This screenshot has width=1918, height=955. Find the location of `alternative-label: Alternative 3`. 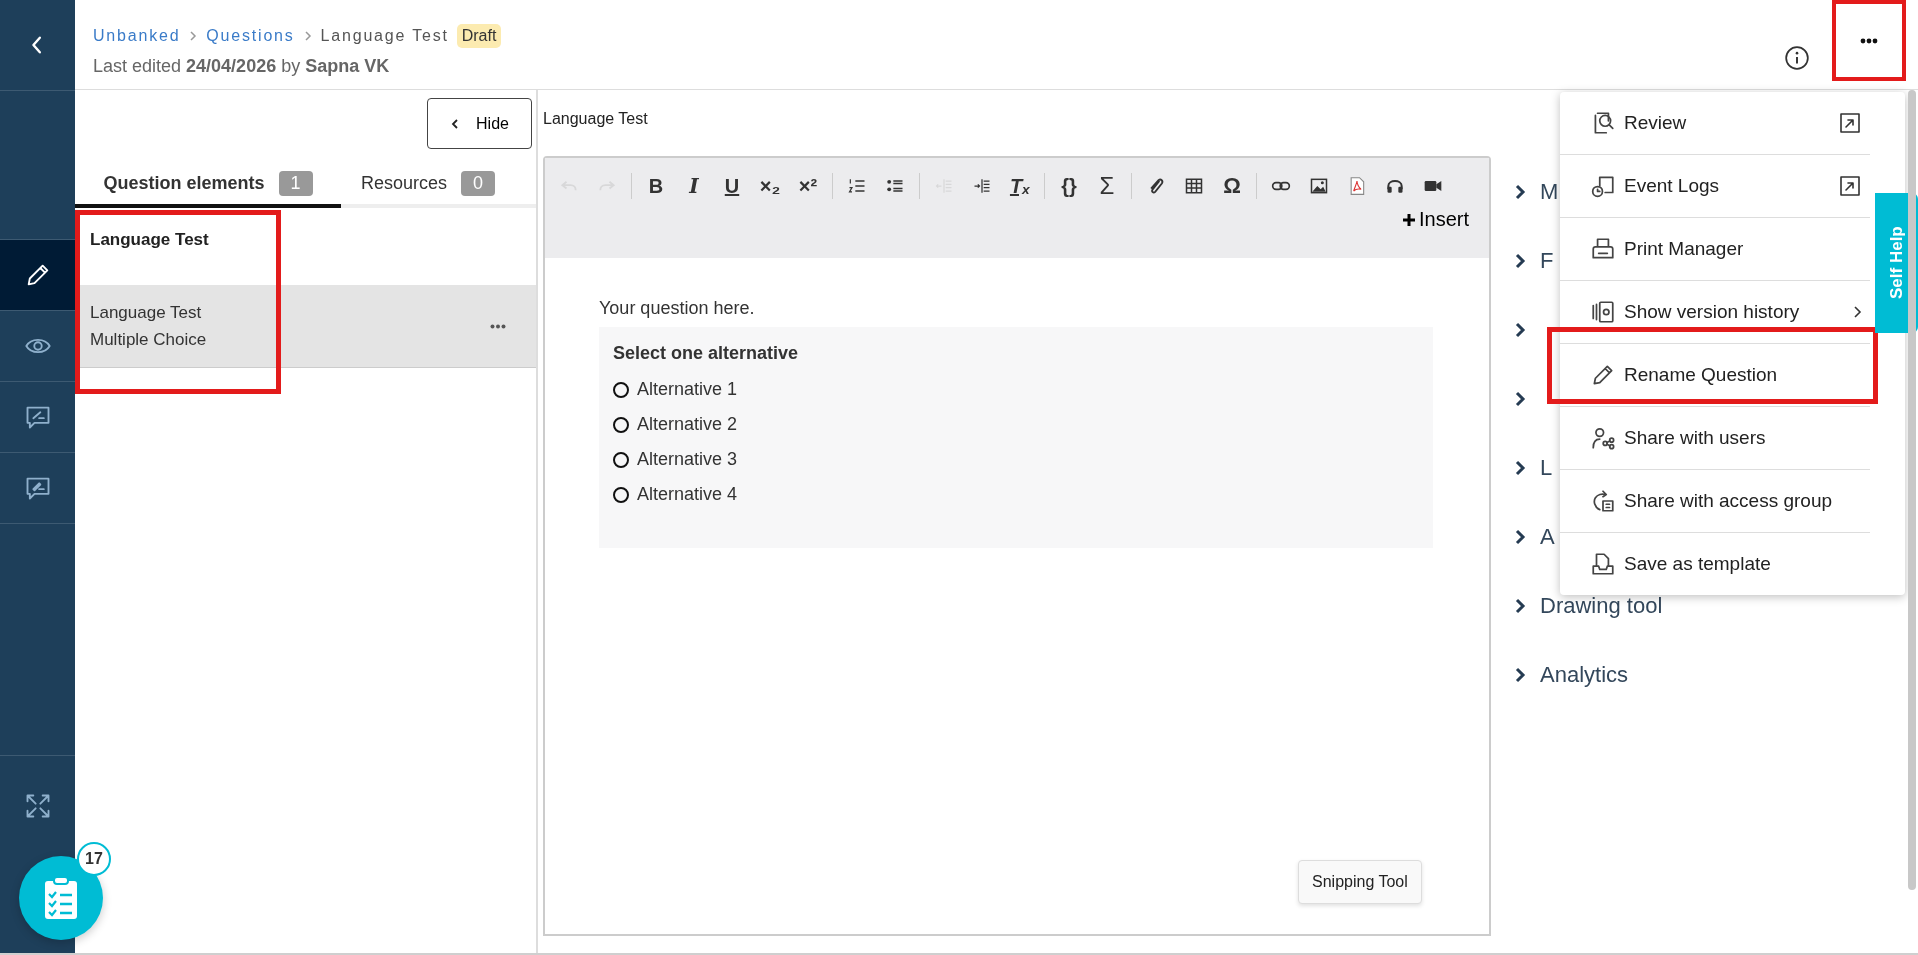

alternative-label: Alternative 3 is located at coordinates (687, 459).